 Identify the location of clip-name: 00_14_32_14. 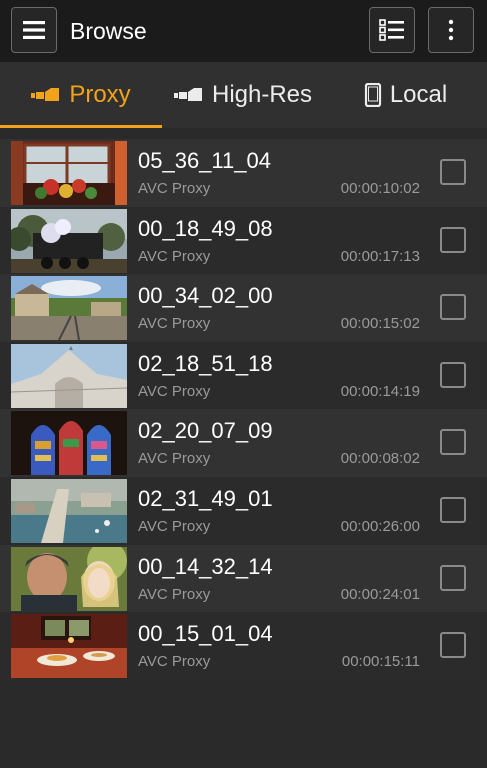
(205, 566).